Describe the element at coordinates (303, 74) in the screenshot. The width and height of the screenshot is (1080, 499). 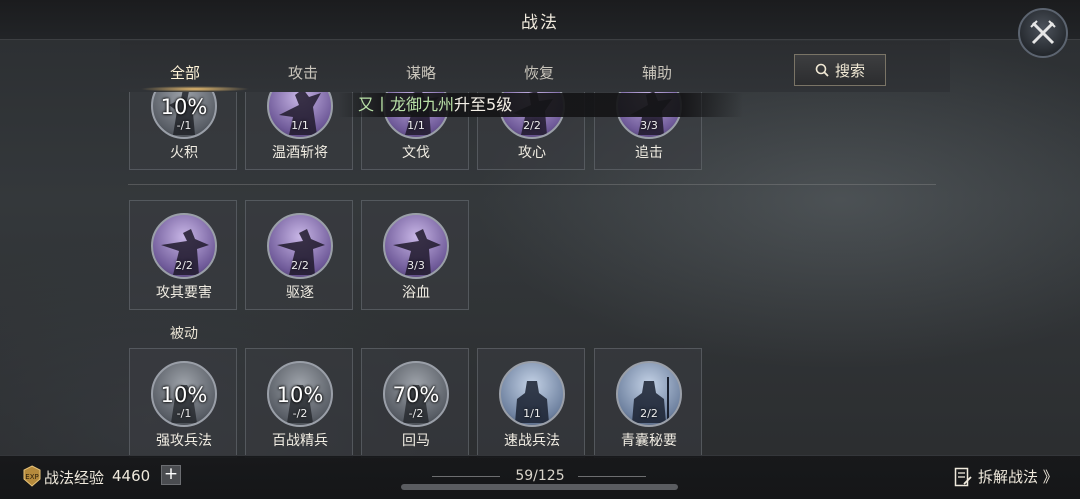
I see `tab-attack: 攻击` at that location.